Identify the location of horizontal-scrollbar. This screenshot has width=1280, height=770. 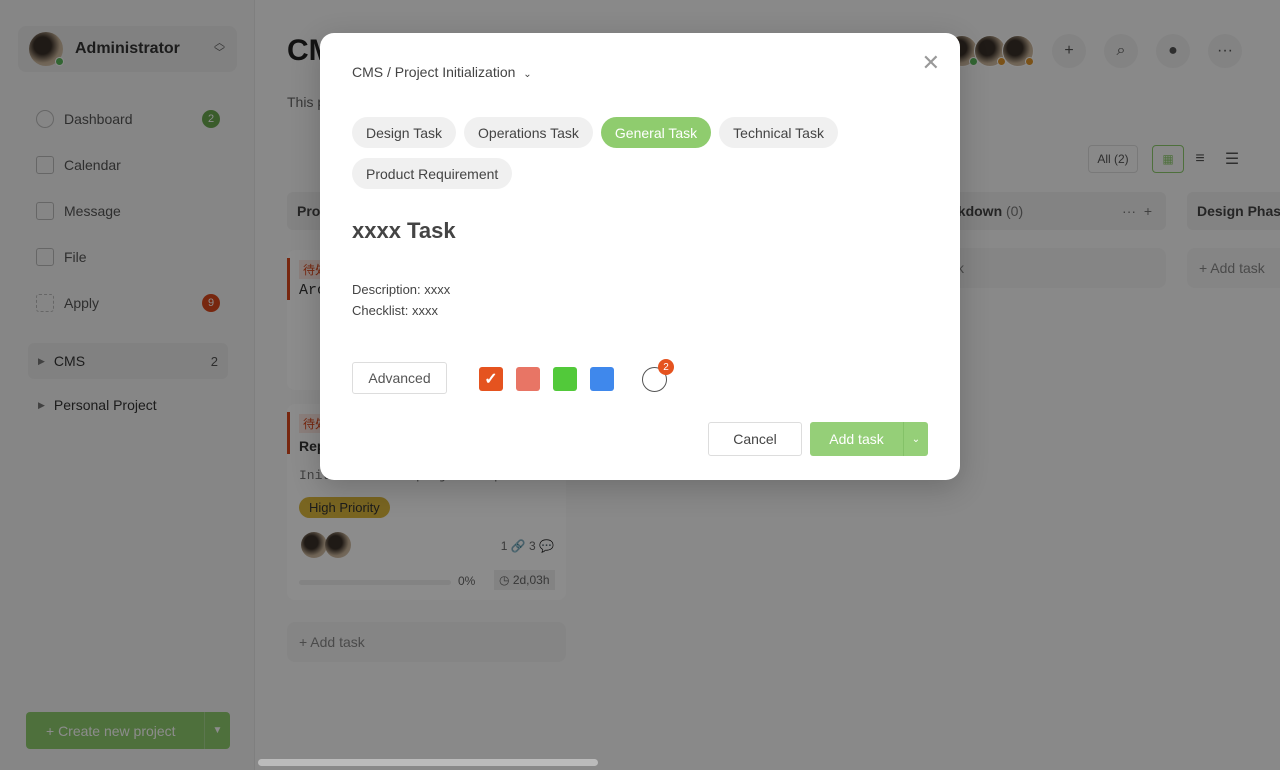
(428, 762).